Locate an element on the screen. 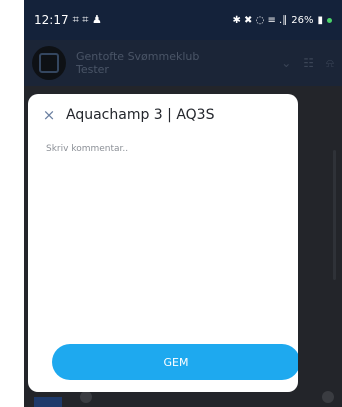 The image size is (342, 407). grid-icon: ☷ is located at coordinates (308, 63).